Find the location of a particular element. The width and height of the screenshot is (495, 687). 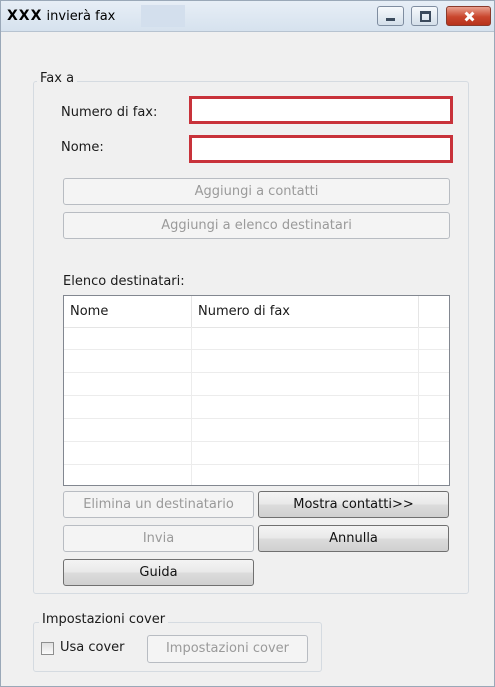

cancel-button: Annulla is located at coordinates (353, 538).